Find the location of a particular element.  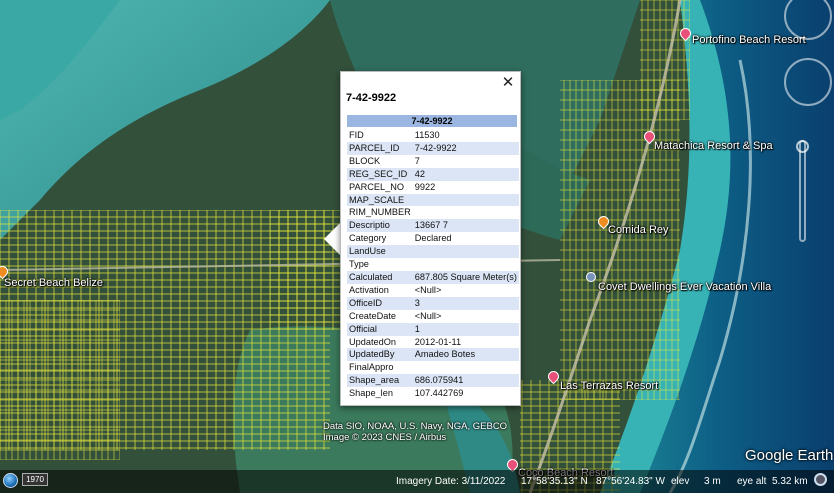

attribute-row: Official 1 is located at coordinates (433, 329).